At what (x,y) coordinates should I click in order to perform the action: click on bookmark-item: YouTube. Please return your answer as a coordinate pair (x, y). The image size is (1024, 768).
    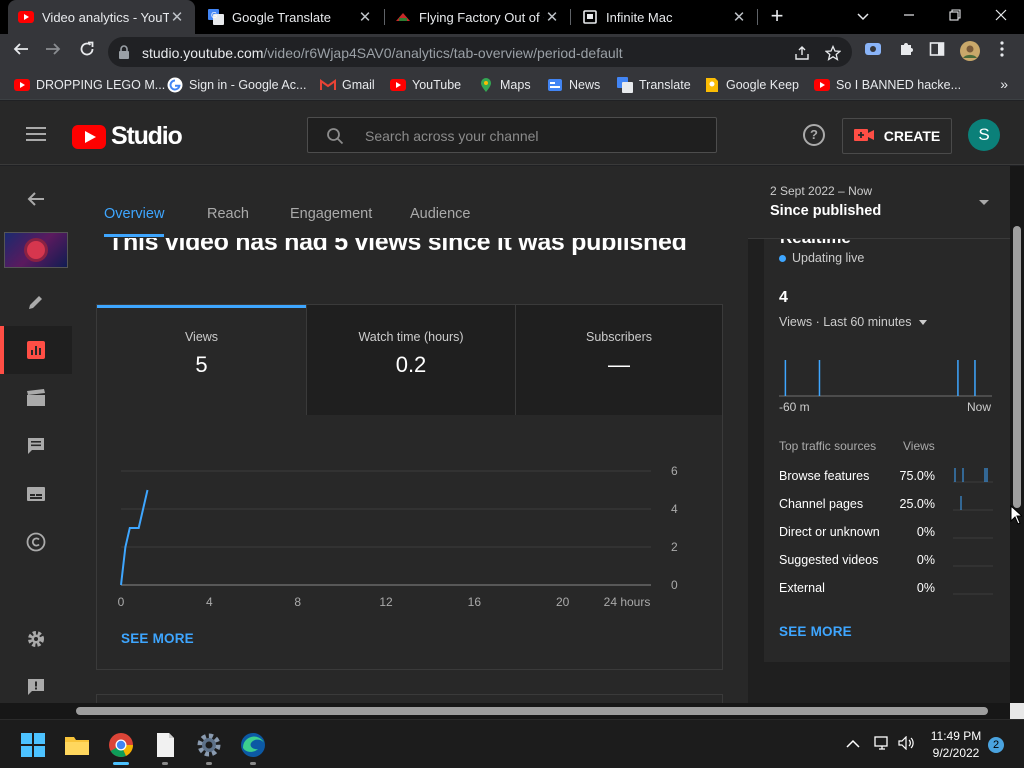
    Looking at the image, I should click on (425, 85).